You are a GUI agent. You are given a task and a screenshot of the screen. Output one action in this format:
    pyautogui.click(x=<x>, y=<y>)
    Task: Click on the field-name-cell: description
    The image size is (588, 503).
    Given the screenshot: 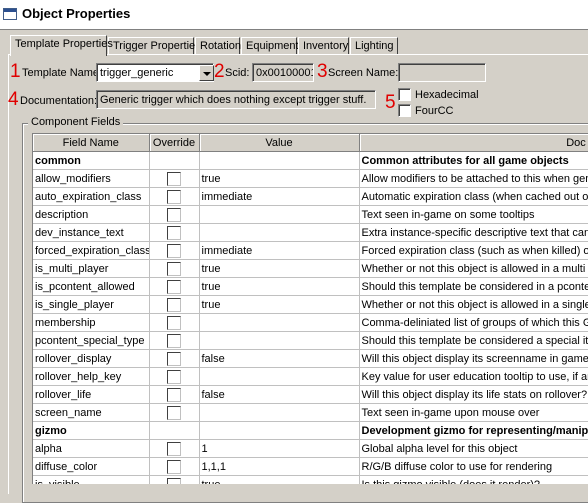 What is the action you would take?
    pyautogui.click(x=91, y=214)
    